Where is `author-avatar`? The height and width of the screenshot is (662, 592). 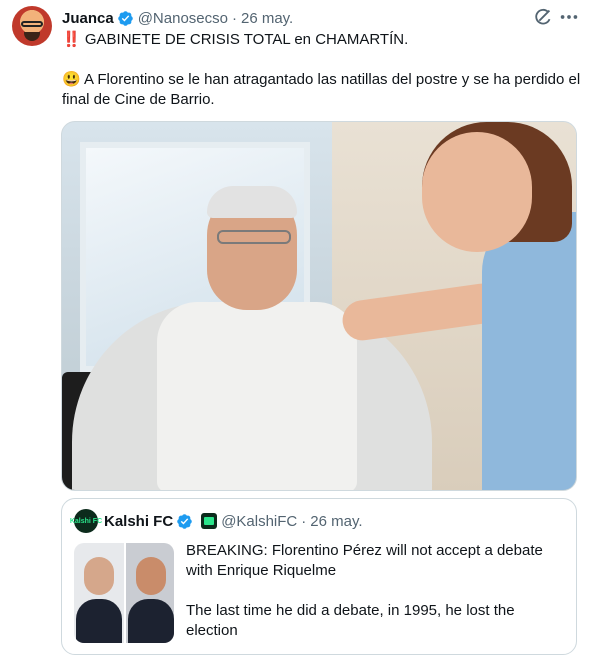 author-avatar is located at coordinates (32, 26).